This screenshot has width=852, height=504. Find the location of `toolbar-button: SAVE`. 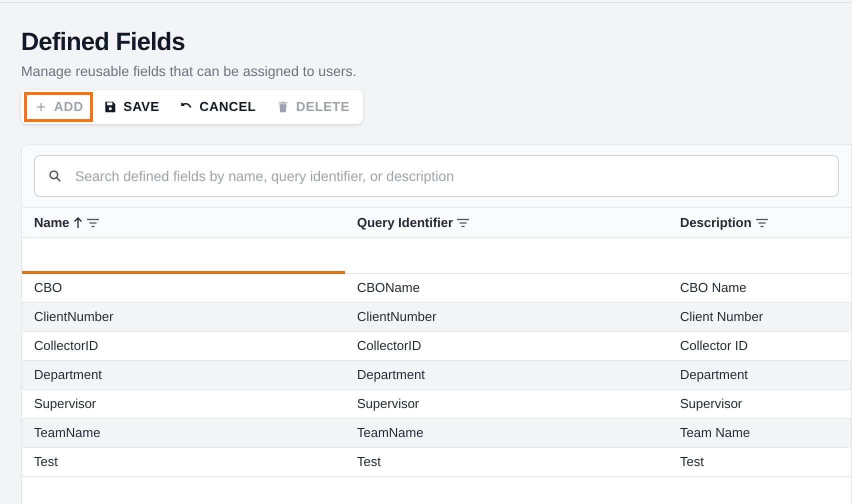

toolbar-button: SAVE is located at coordinates (131, 107).